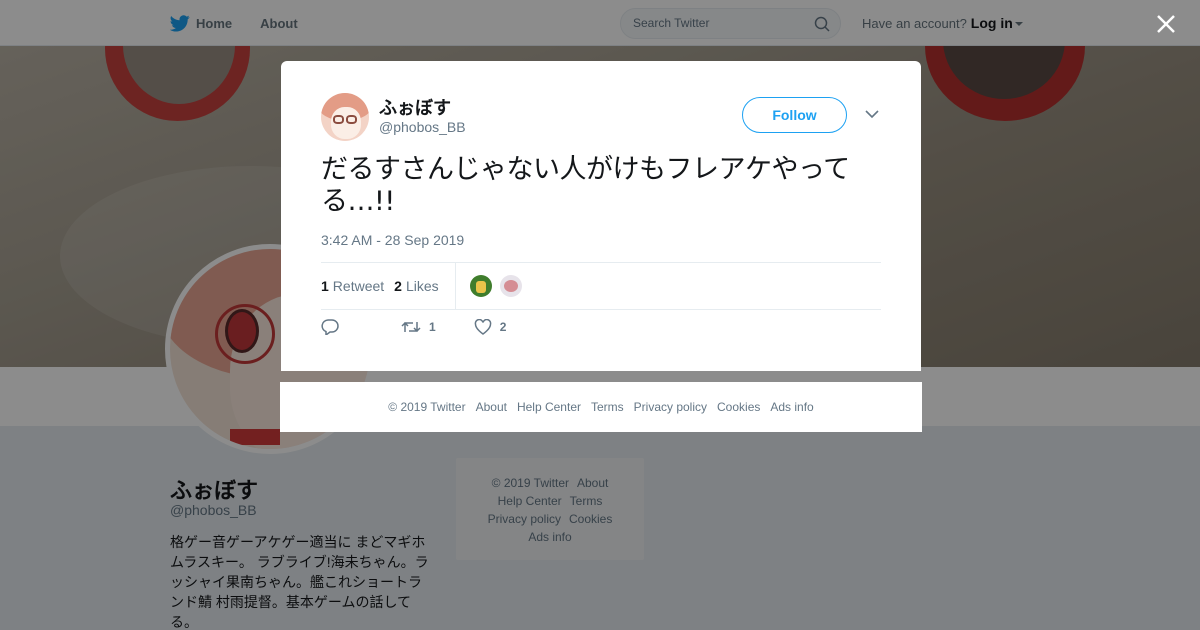  Describe the element at coordinates (482, 327) in the screenshot. I see `heart-icon` at that location.